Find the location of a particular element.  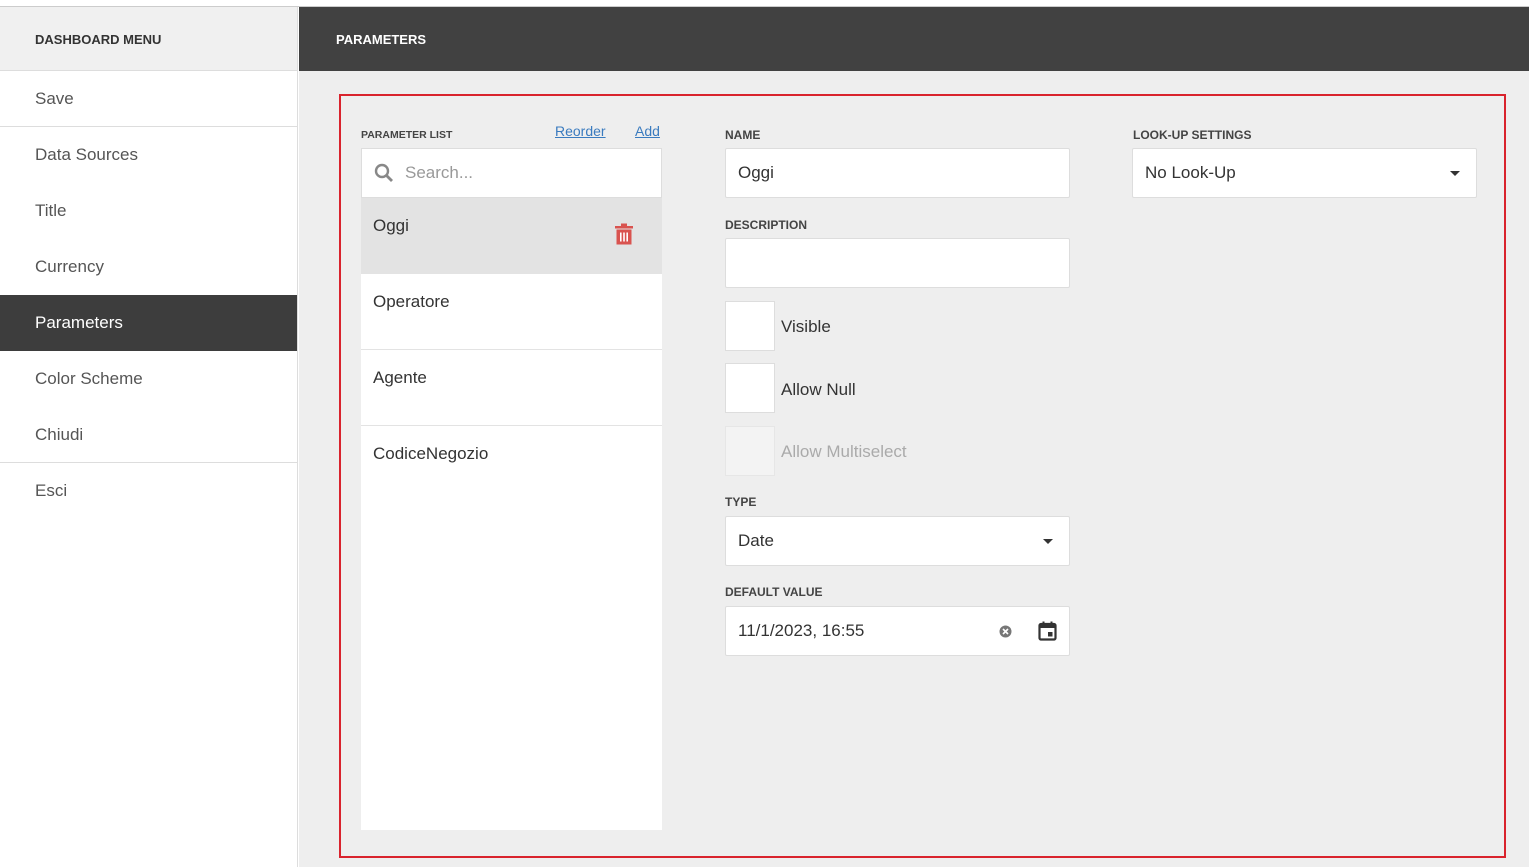

list-item: Operatore is located at coordinates (511, 312).